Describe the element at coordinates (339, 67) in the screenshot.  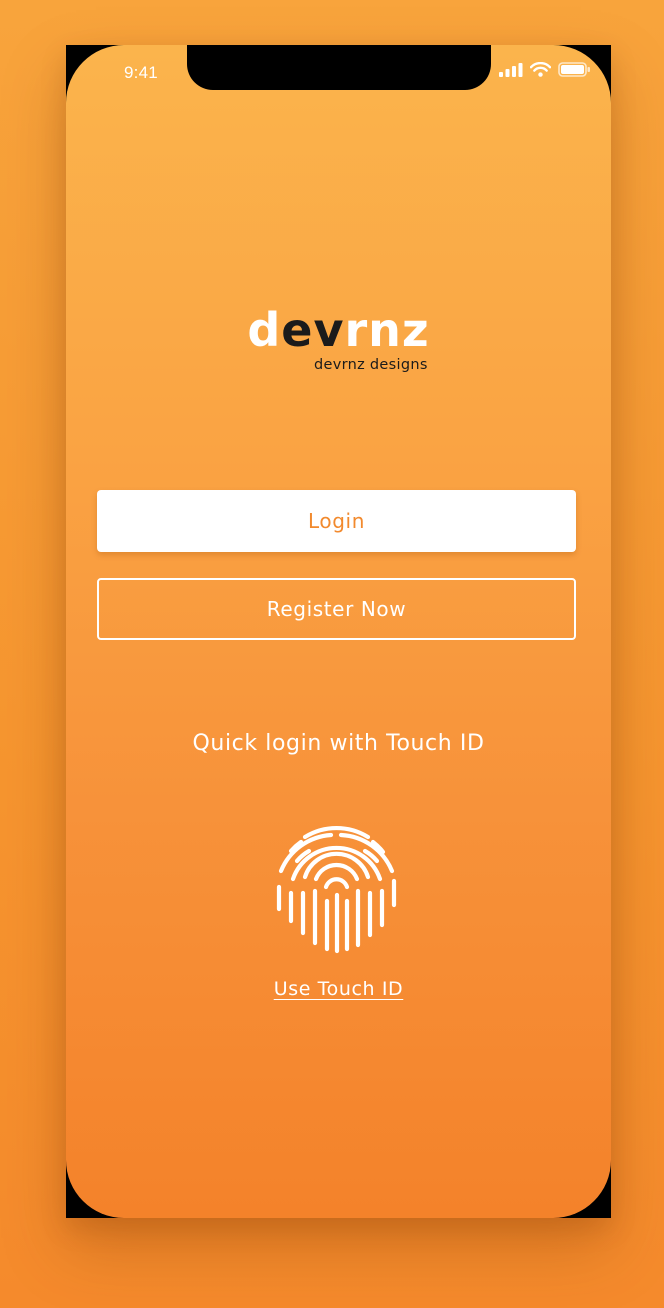
I see `device-notch` at that location.